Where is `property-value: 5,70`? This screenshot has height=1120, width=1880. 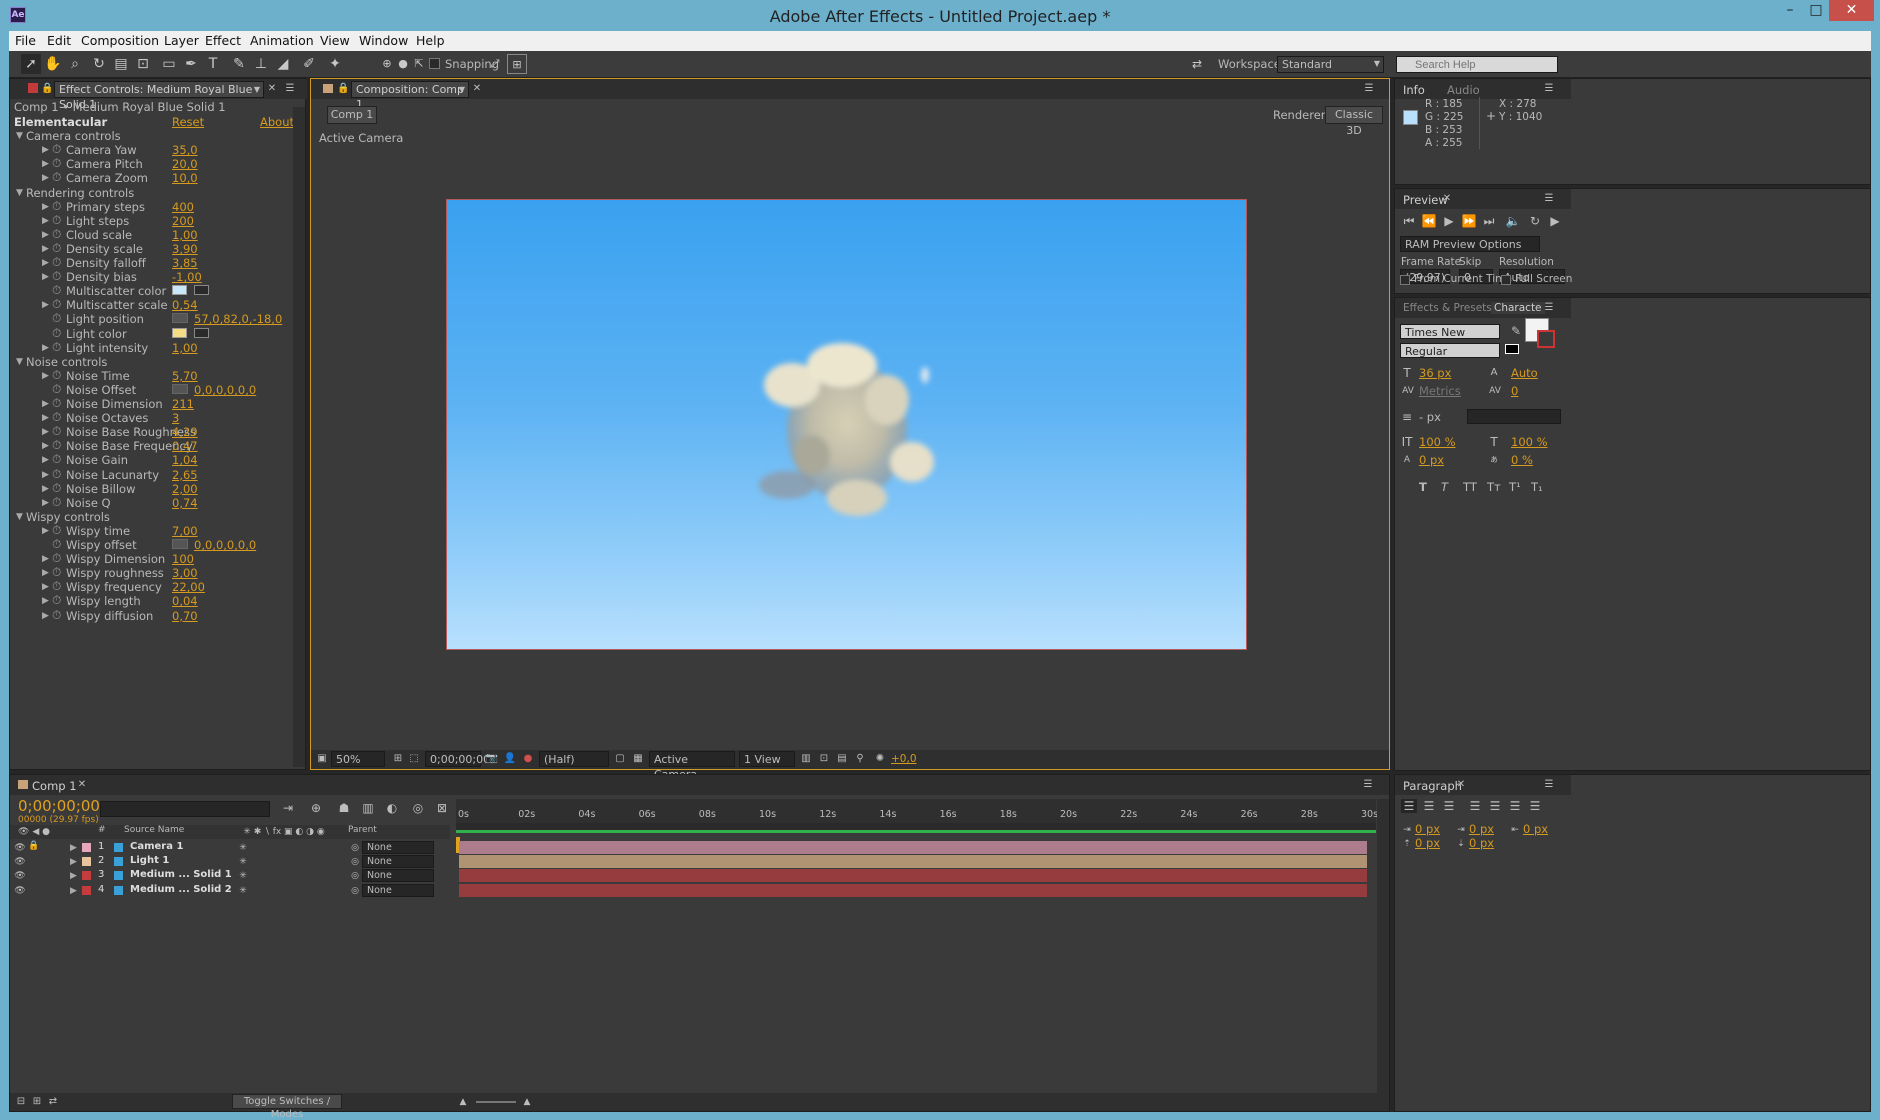 property-value: 5,70 is located at coordinates (185, 376).